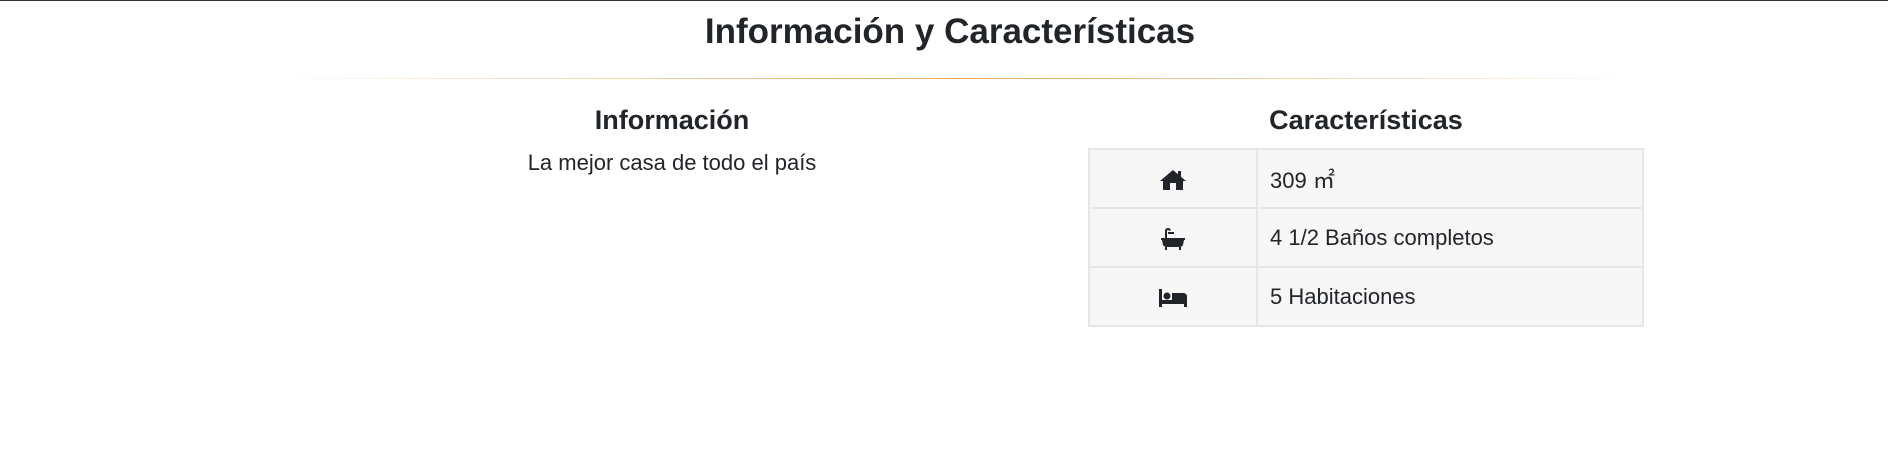  I want to click on bathrooms-value: 4 1/2 Baños completos, so click(1450, 237).